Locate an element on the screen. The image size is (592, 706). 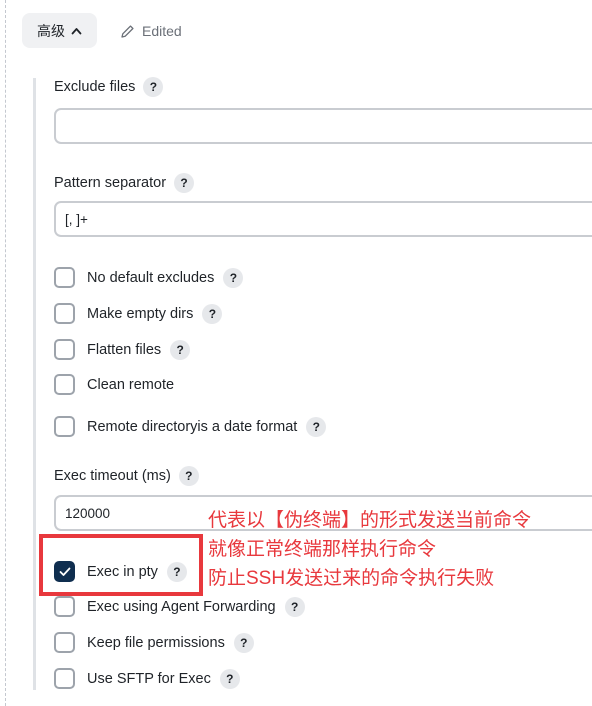
exclude-files-label-text: Exclude files is located at coordinates (95, 87).